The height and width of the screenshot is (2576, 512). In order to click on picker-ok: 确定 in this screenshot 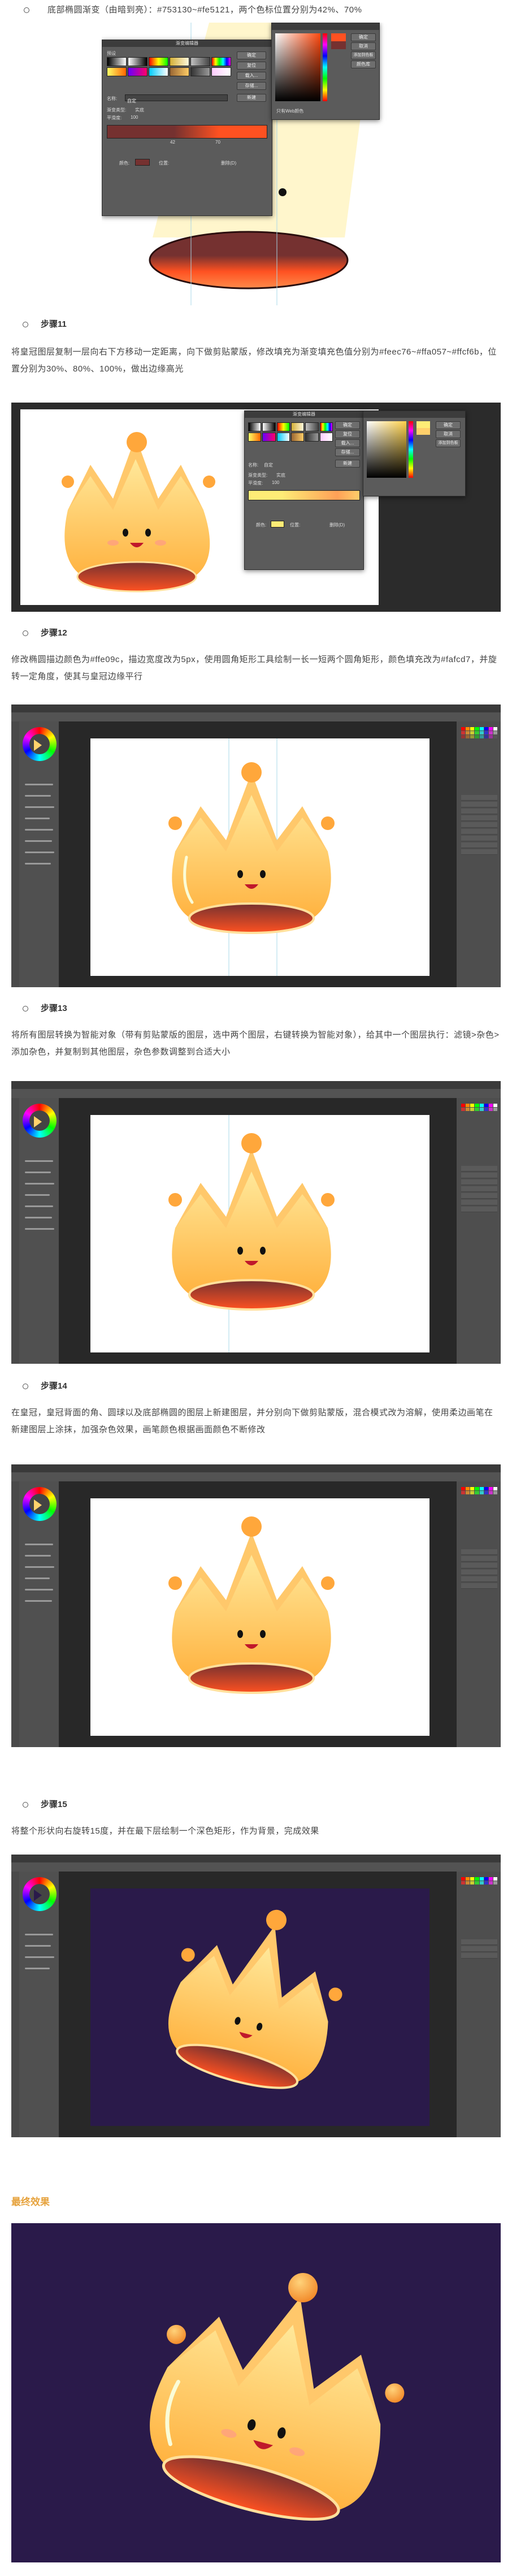, I will do `click(363, 37)`.